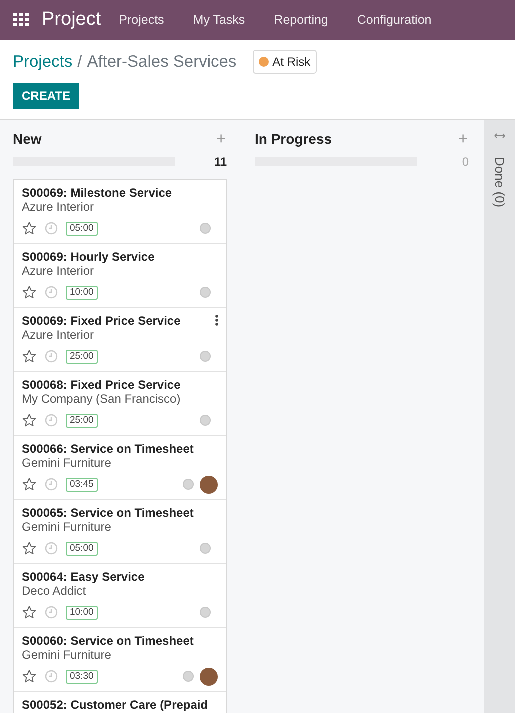 This screenshot has height=713, width=515. I want to click on breadcrumb-link: Projects, so click(43, 62).